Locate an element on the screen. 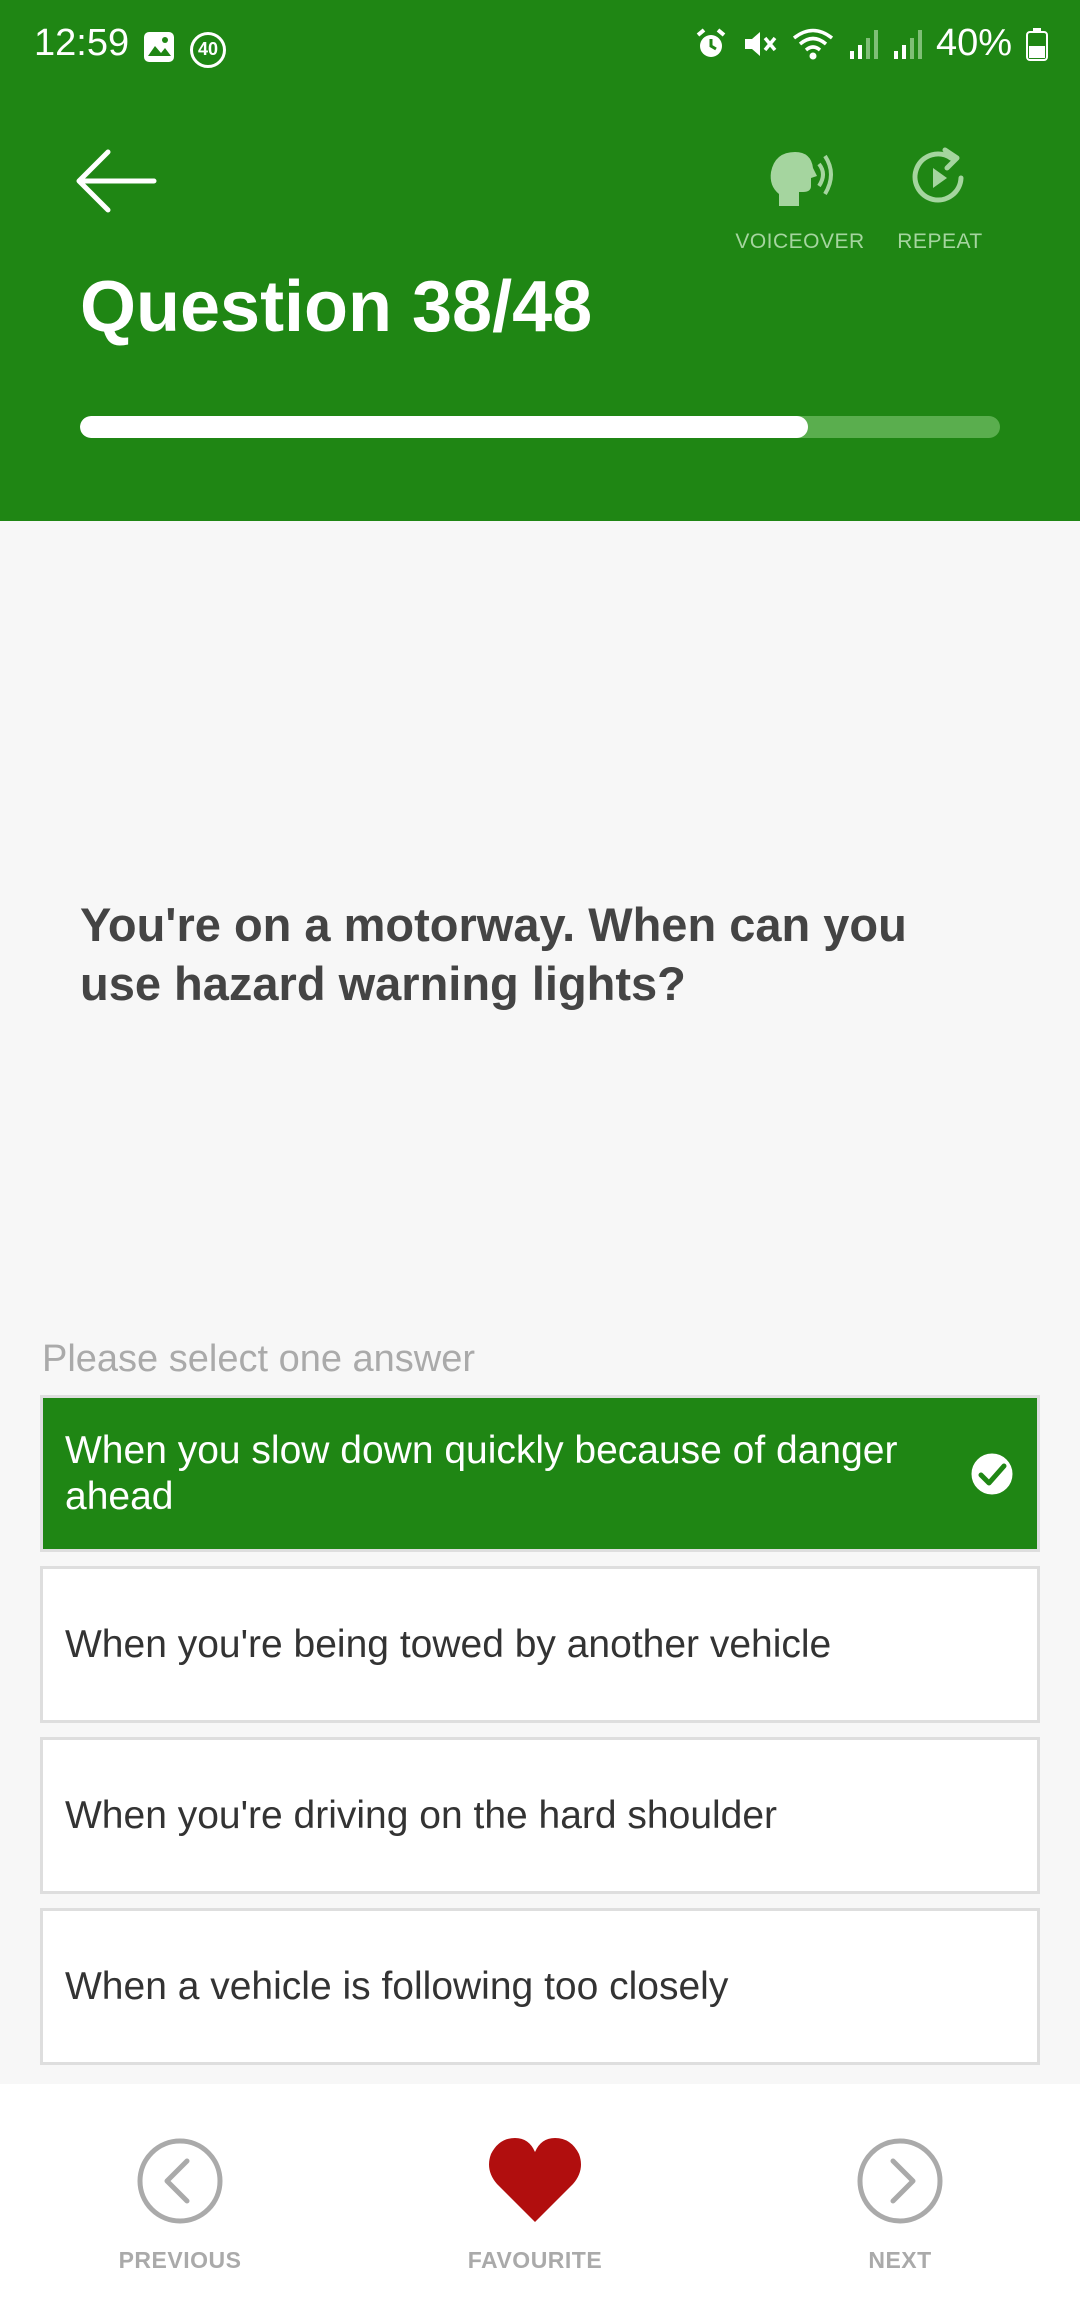 The image size is (1080, 2316). repeat-button: REPEAT is located at coordinates (940, 200).